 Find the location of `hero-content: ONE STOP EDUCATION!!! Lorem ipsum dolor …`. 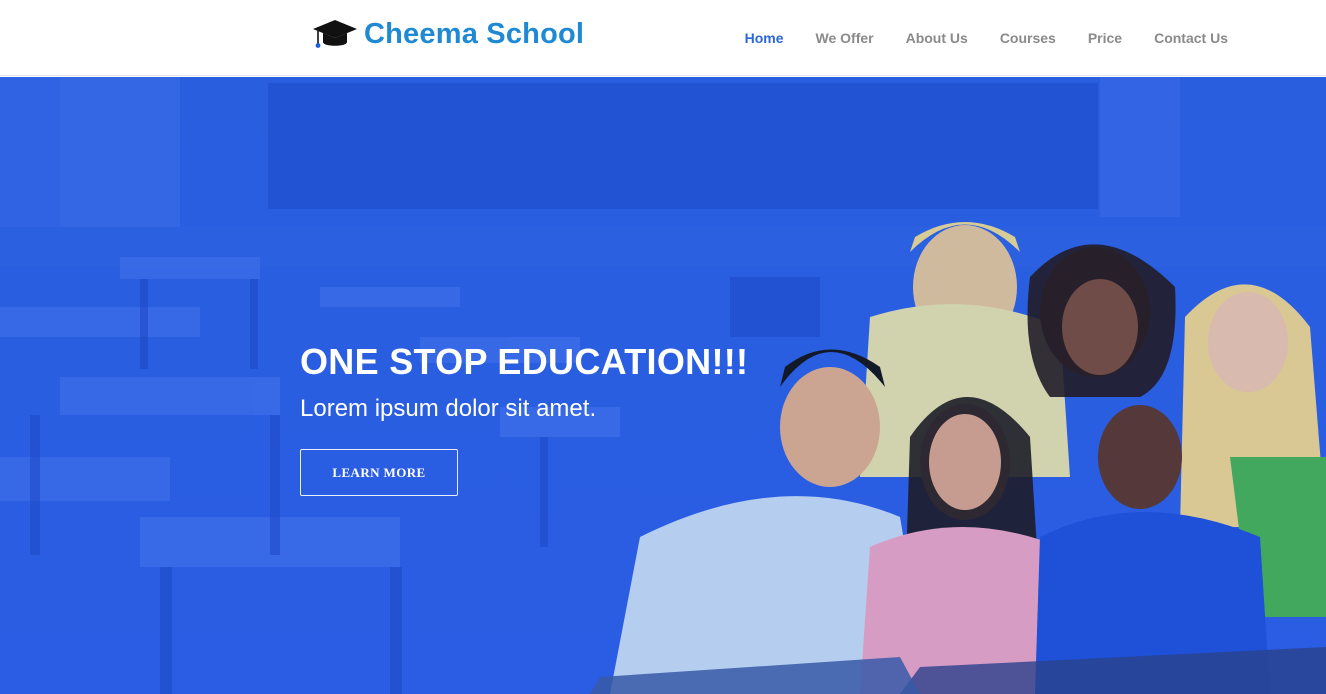

hero-content: ONE STOP EDUCATION!!! Lorem ipsum dolor … is located at coordinates (540, 418).